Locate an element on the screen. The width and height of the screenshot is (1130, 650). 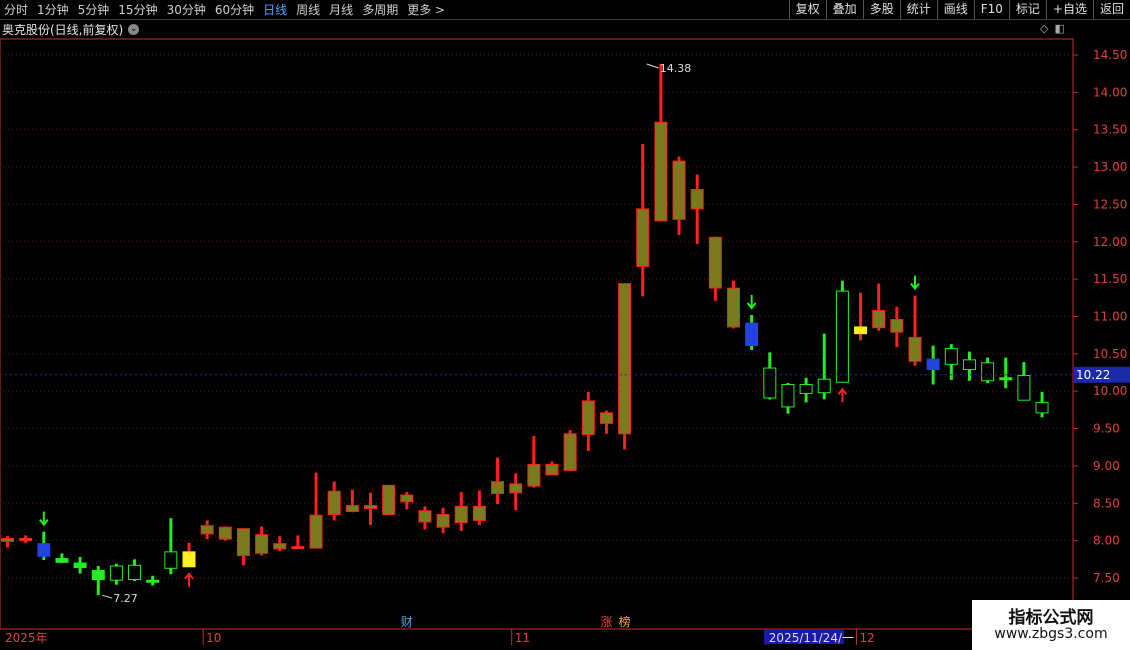
high-pointer is located at coordinates (652, 66).